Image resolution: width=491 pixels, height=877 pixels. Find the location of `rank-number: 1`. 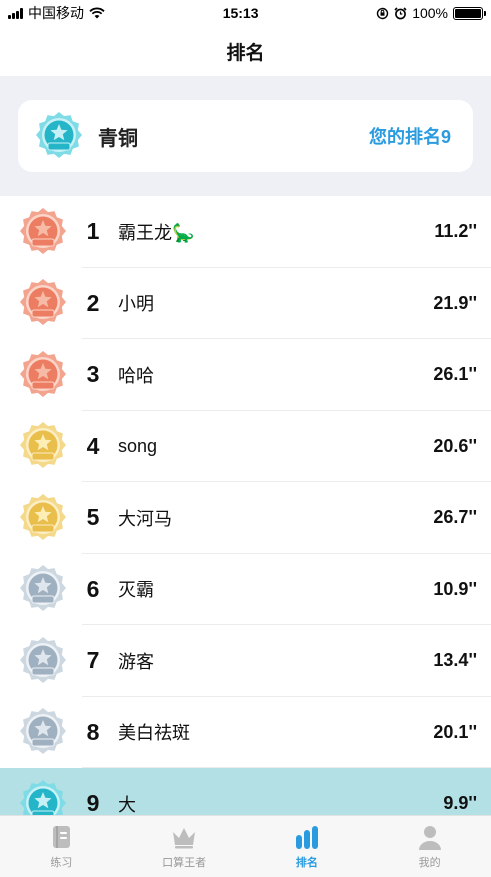

rank-number: 1 is located at coordinates (93, 231).